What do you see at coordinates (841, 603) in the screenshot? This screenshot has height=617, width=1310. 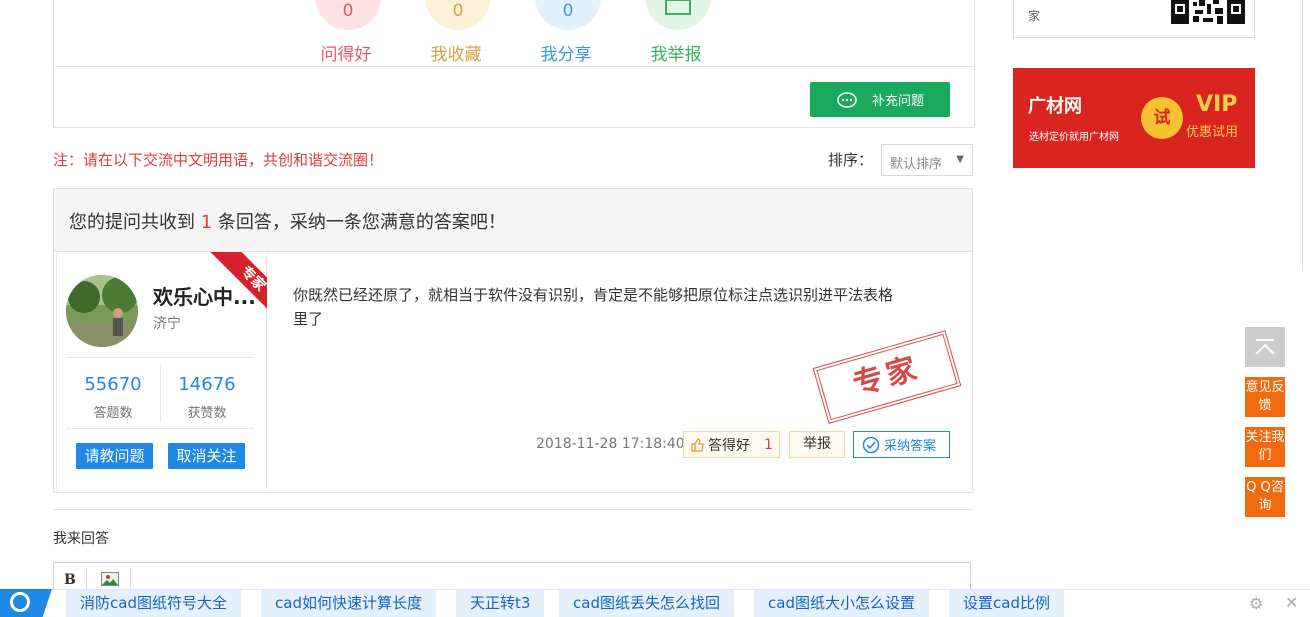 I see `hot-search-tag: cad图纸大小怎么设置` at bounding box center [841, 603].